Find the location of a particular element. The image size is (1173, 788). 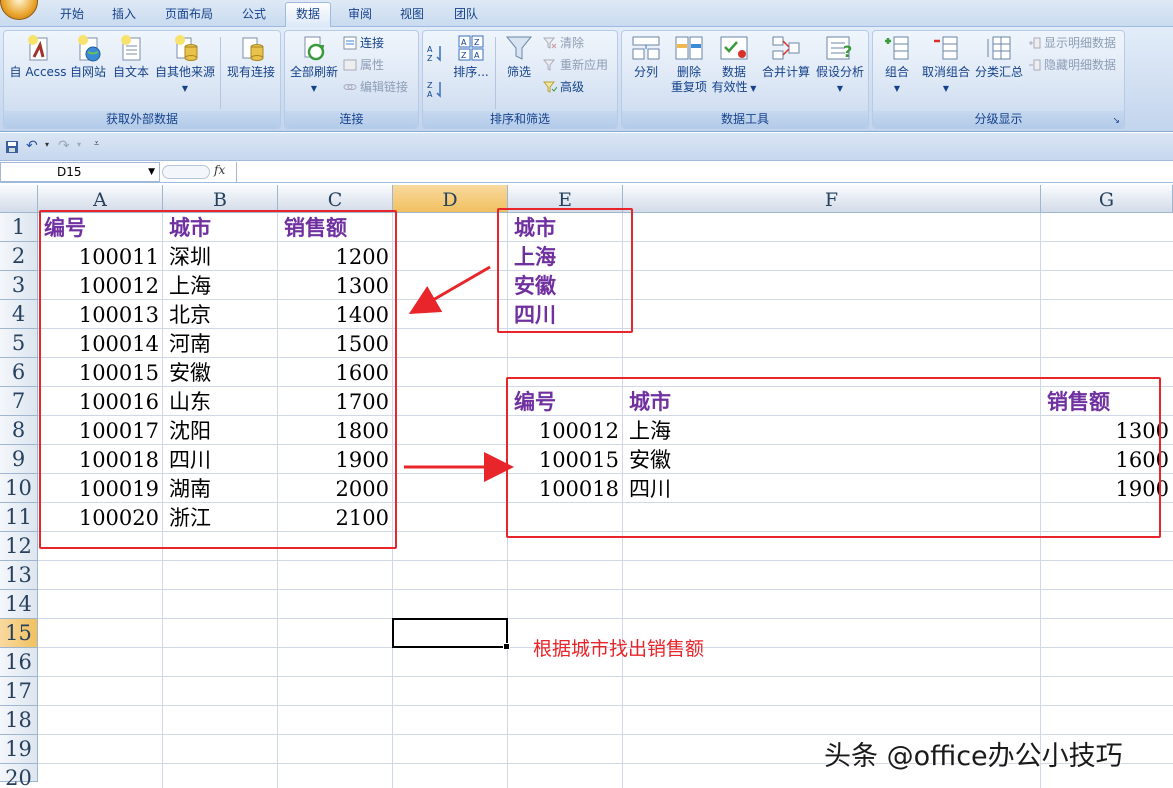

row-header-10: 10 is located at coordinates (19, 488).